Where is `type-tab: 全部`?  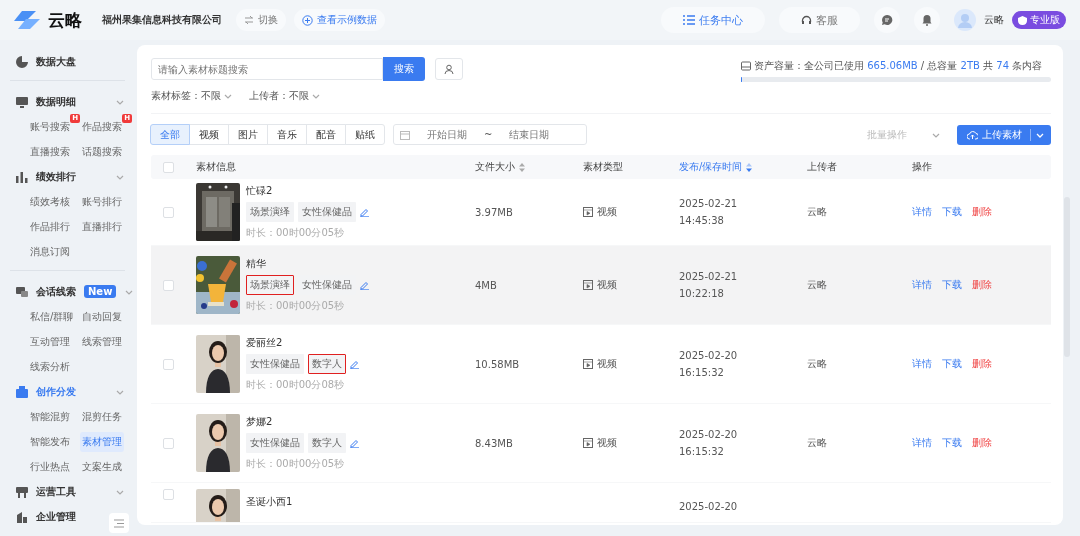 type-tab: 全部 is located at coordinates (170, 134).